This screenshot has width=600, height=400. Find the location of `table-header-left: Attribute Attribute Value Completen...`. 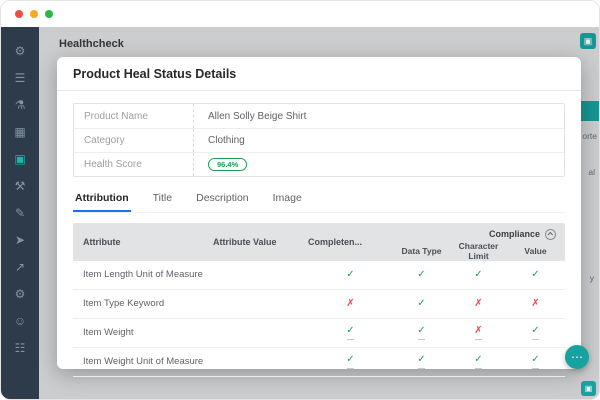

table-header-left: Attribute Attribute Value Completen... is located at coordinates (233, 242).